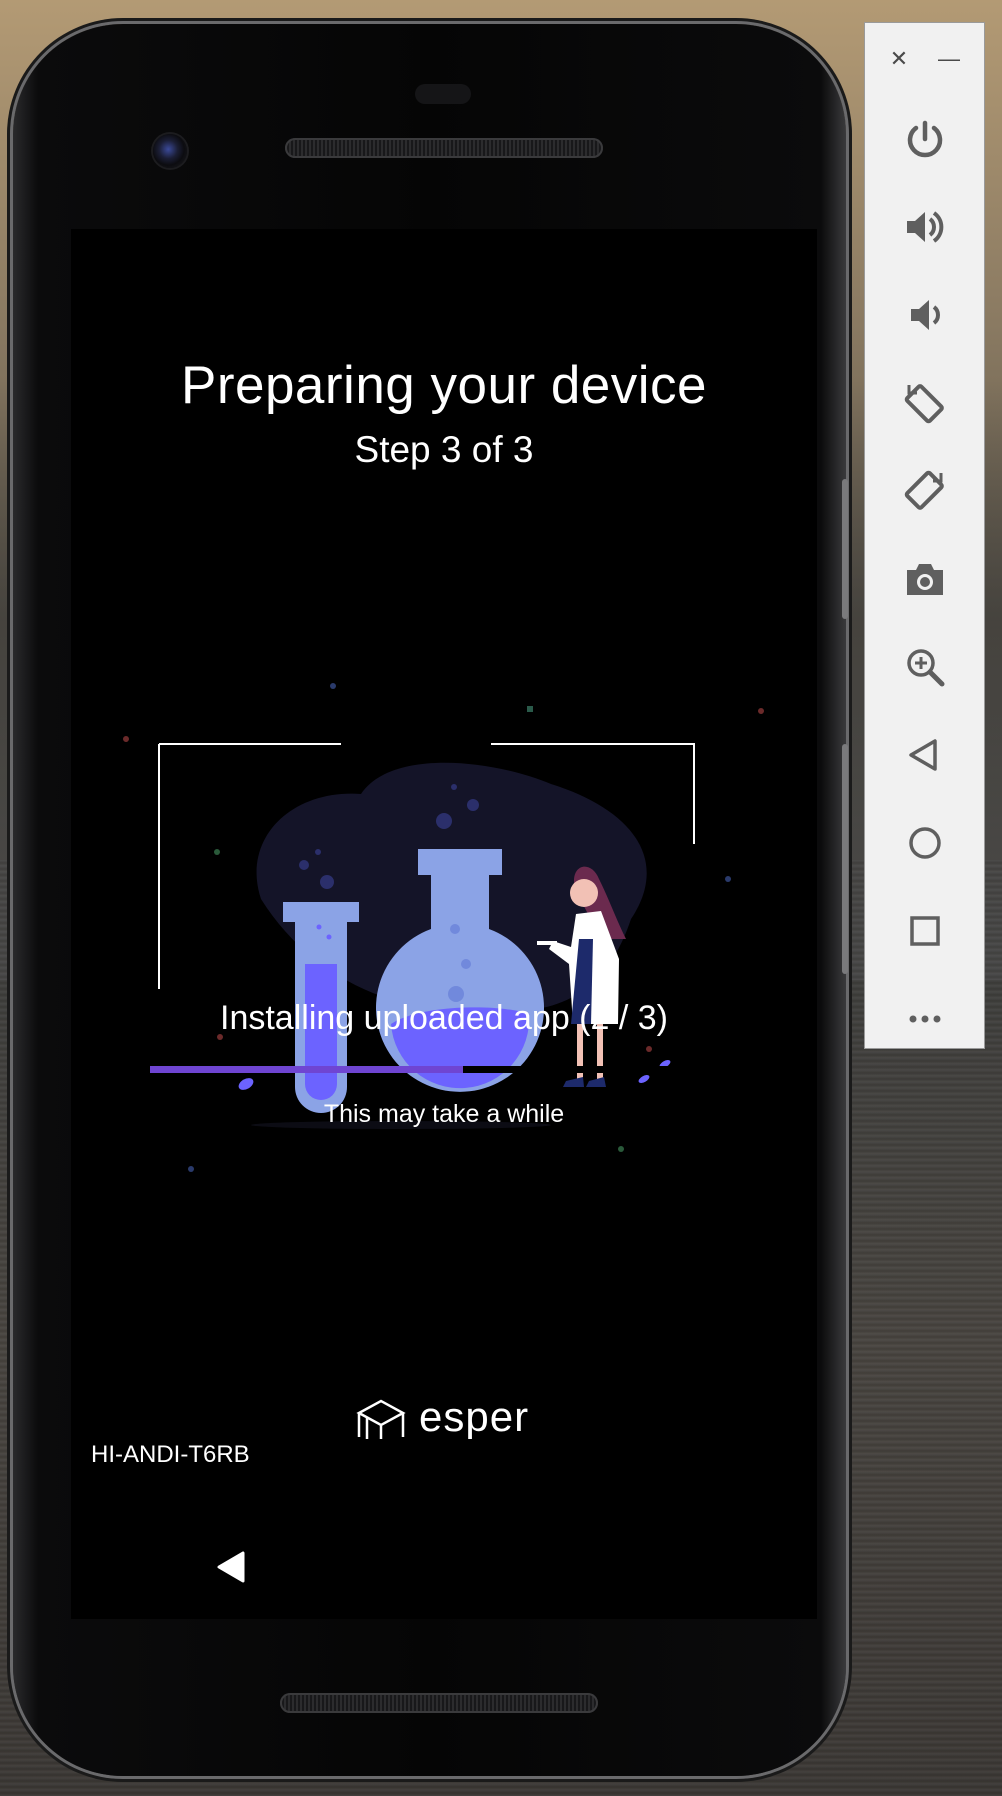 Image resolution: width=1002 pixels, height=1796 pixels. What do you see at coordinates (547, 943) in the screenshot?
I see `scientist-clipboard` at bounding box center [547, 943].